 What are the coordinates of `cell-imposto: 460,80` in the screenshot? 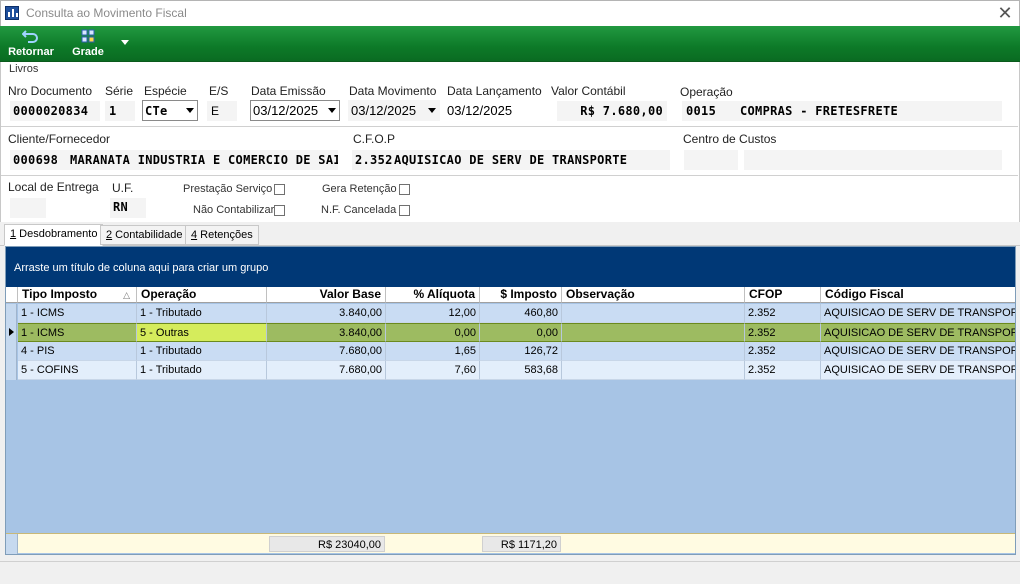 It's located at (521, 313).